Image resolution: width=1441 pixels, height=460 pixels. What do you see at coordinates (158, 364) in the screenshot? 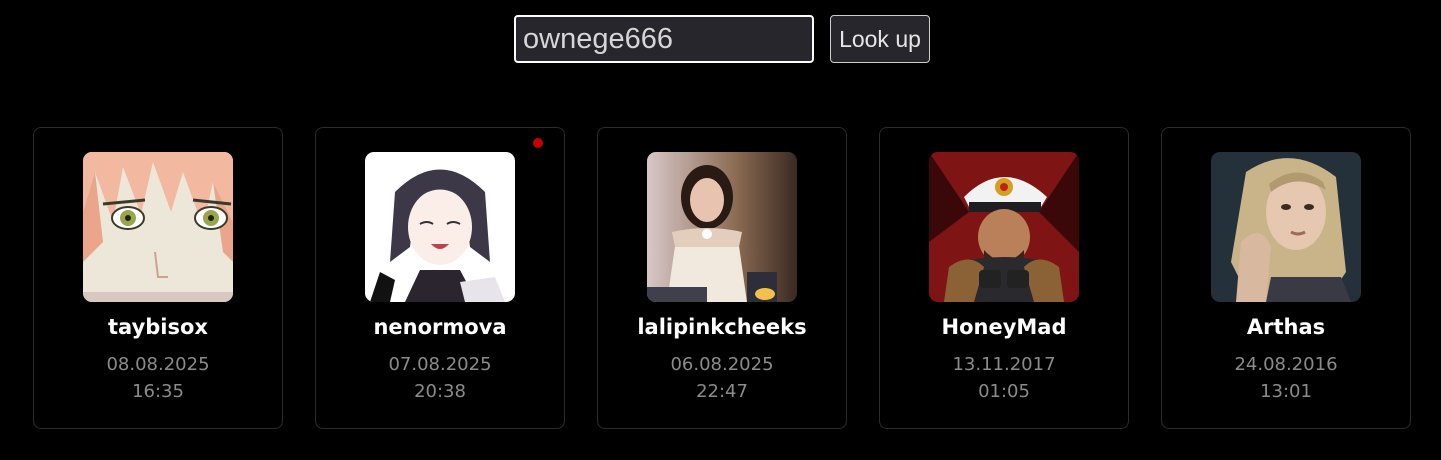
I see `date: 08.08.2025` at bounding box center [158, 364].